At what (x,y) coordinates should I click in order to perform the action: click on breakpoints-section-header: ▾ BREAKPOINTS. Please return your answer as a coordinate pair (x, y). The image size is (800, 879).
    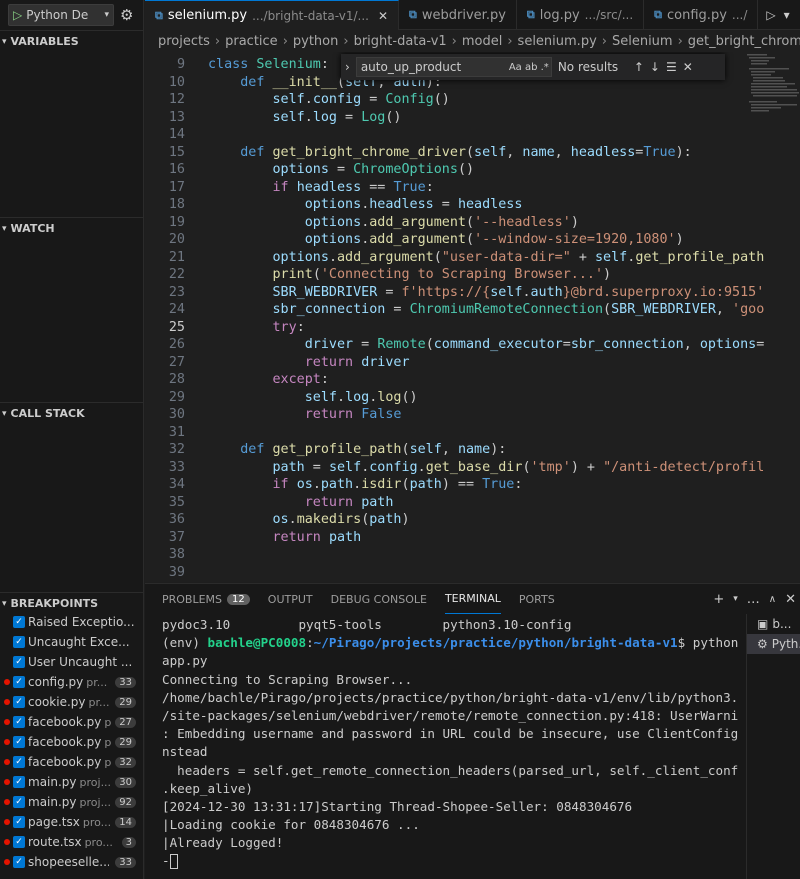
    Looking at the image, I should click on (71, 603).